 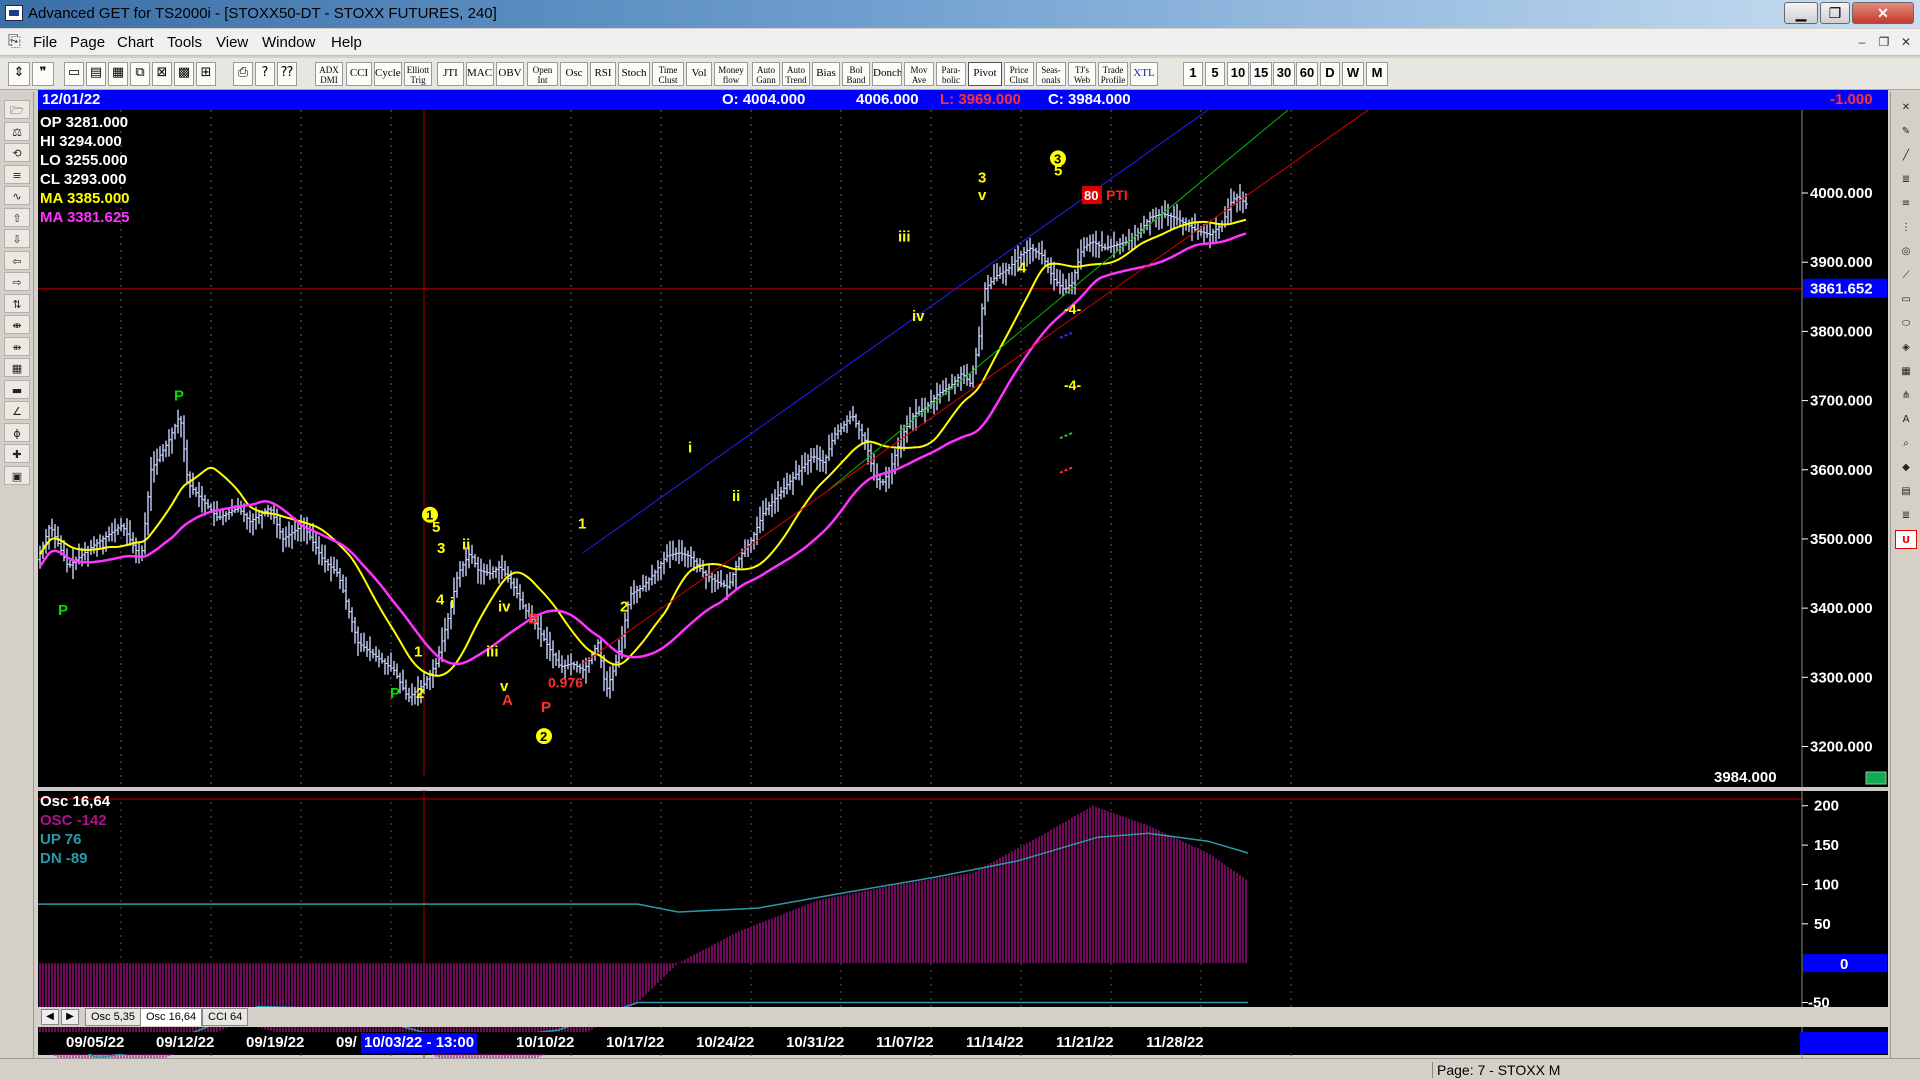 I want to click on fan-icon: ⟋, so click(x=1906, y=275).